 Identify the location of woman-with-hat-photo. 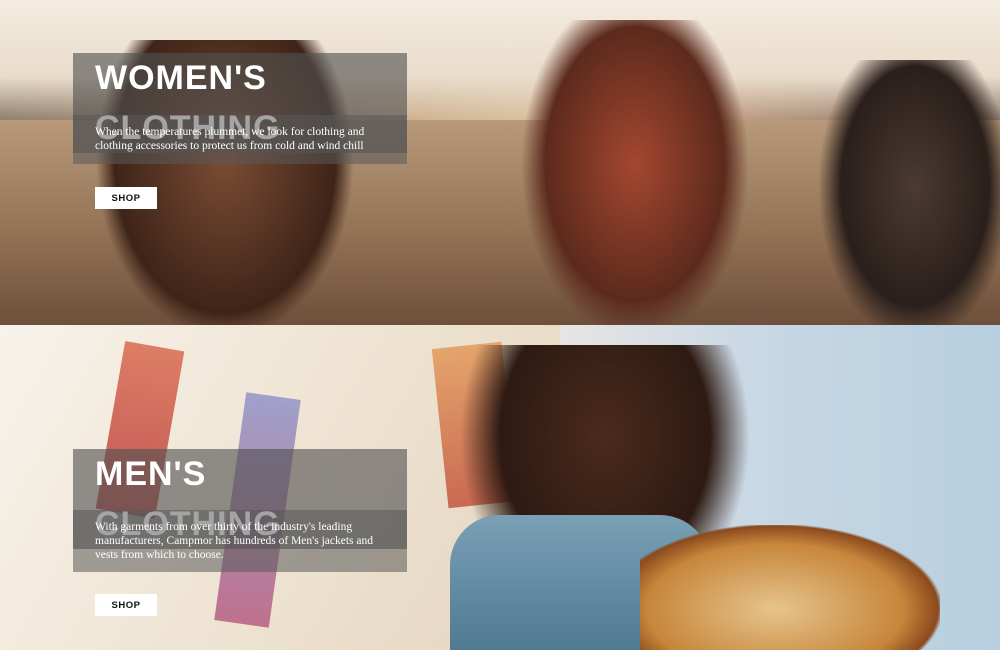
(635, 172).